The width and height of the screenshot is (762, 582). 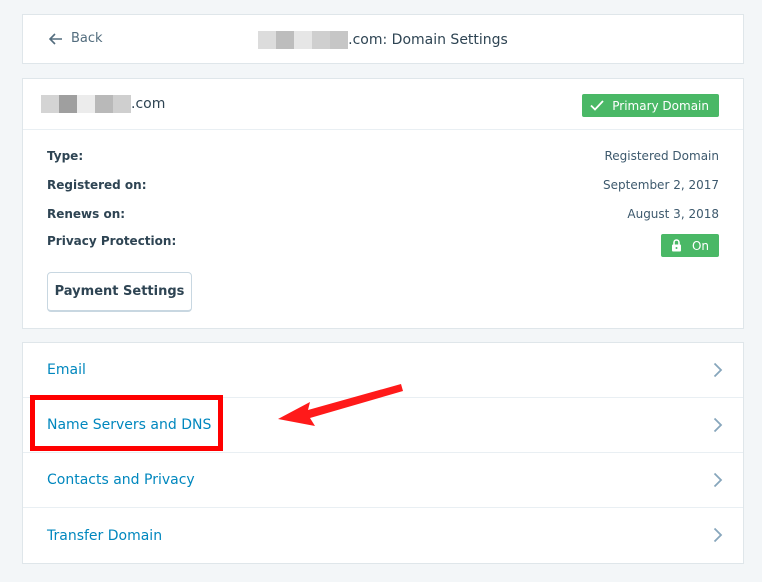 I want to click on domain-name: .com, so click(x=103, y=104).